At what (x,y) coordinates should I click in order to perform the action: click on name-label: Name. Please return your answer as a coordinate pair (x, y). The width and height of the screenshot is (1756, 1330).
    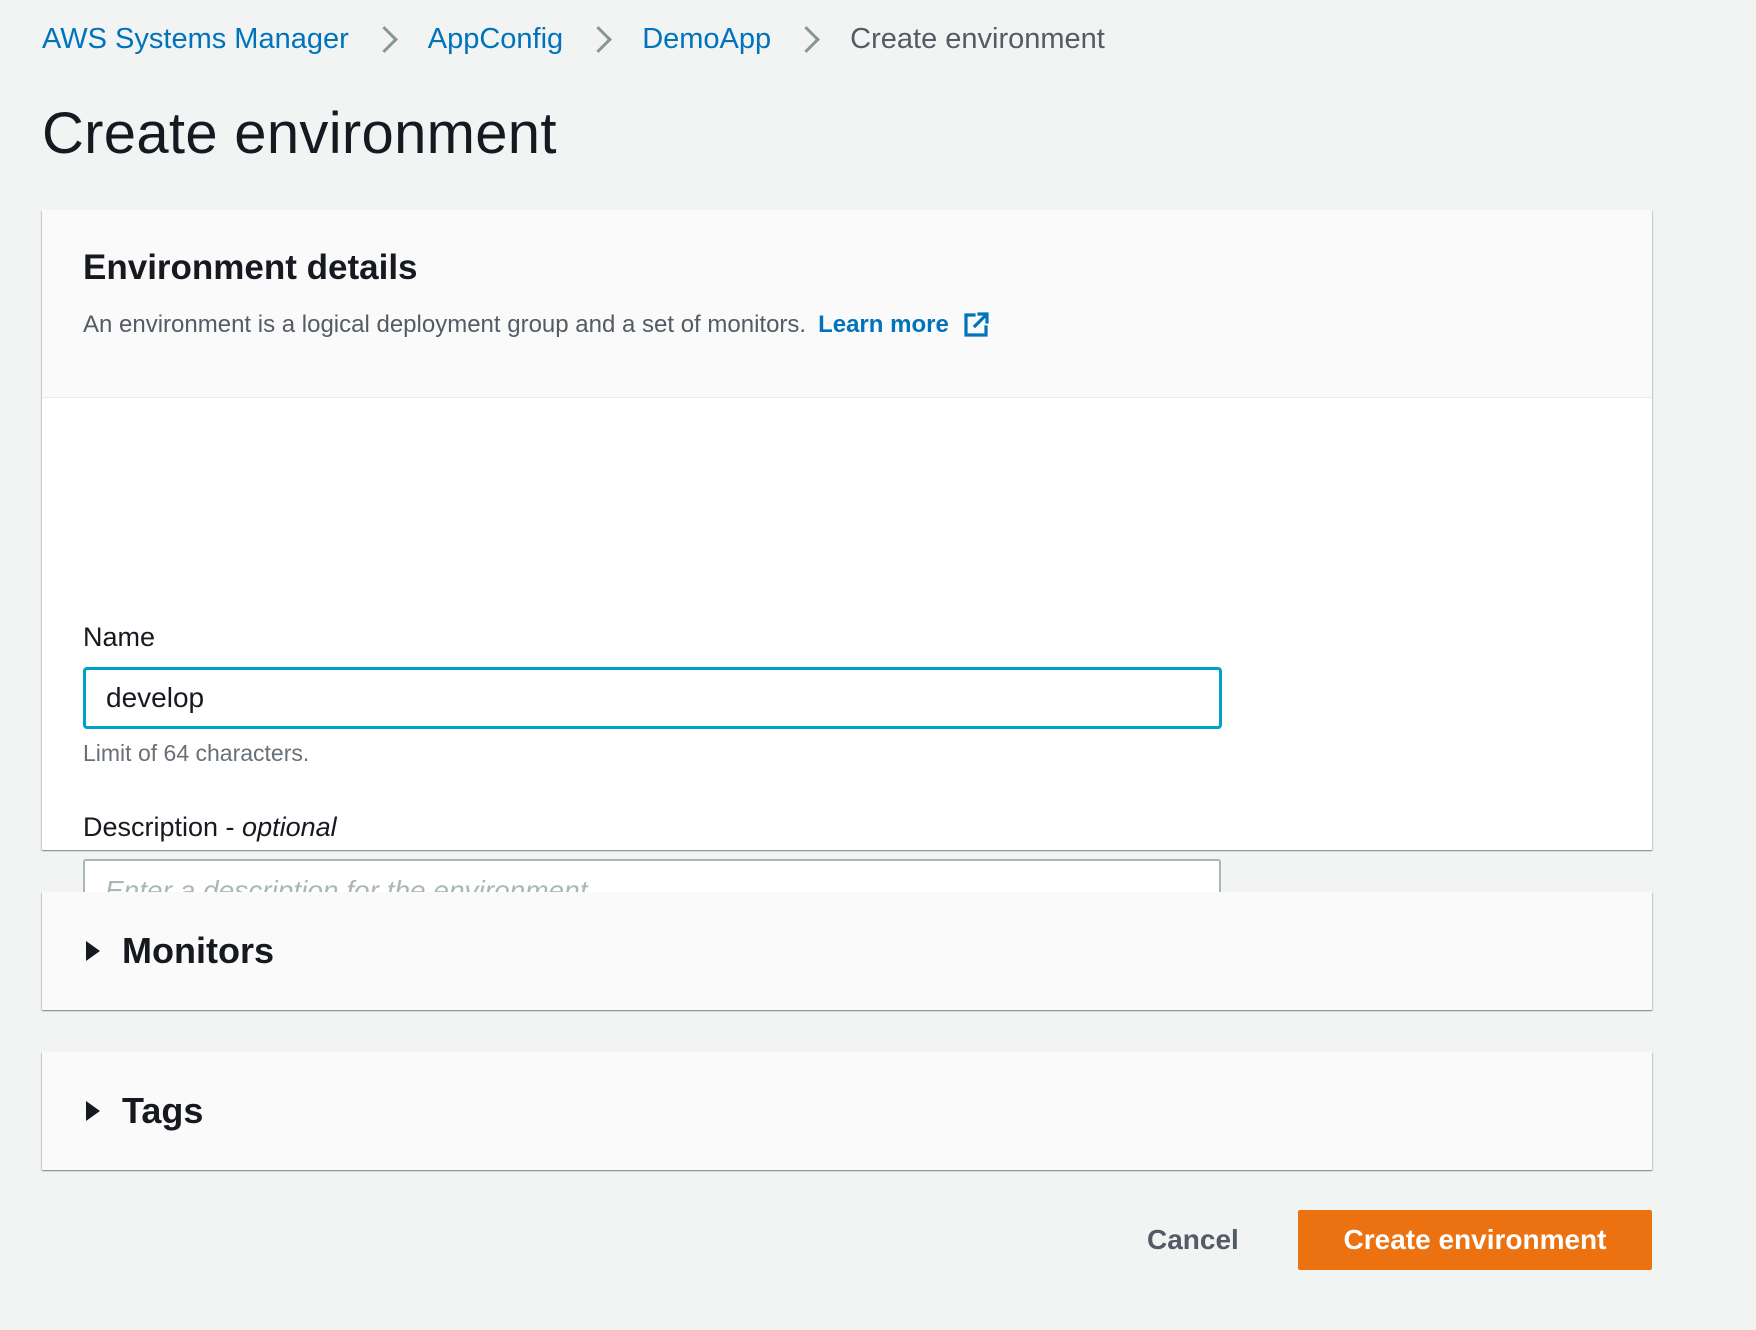
    Looking at the image, I should click on (119, 637).